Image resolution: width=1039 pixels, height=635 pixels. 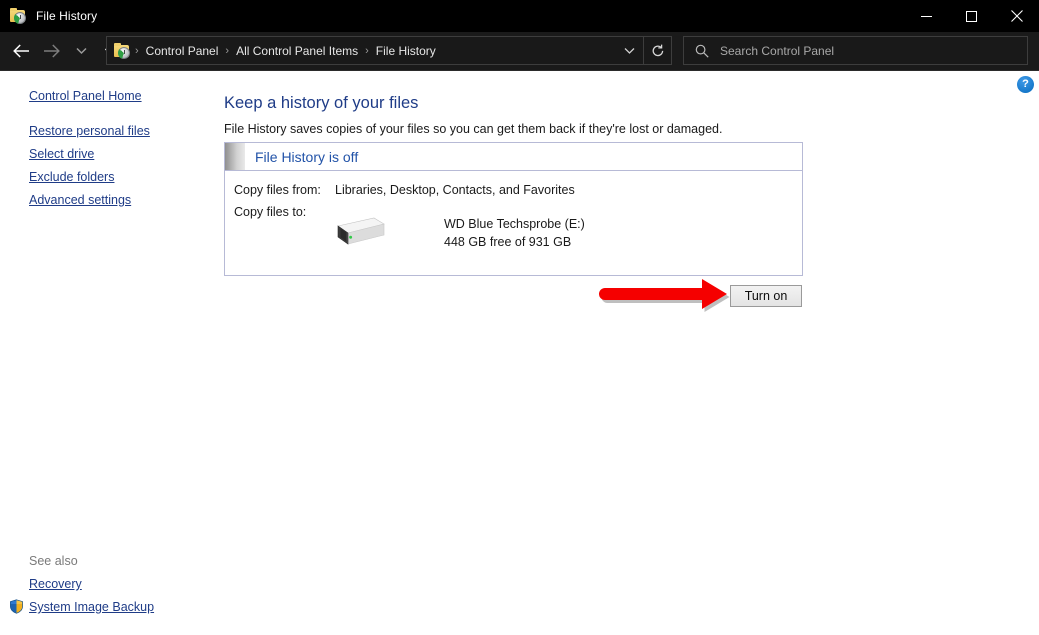 I want to click on page-title: Keep a history of your files, so click(x=321, y=103).